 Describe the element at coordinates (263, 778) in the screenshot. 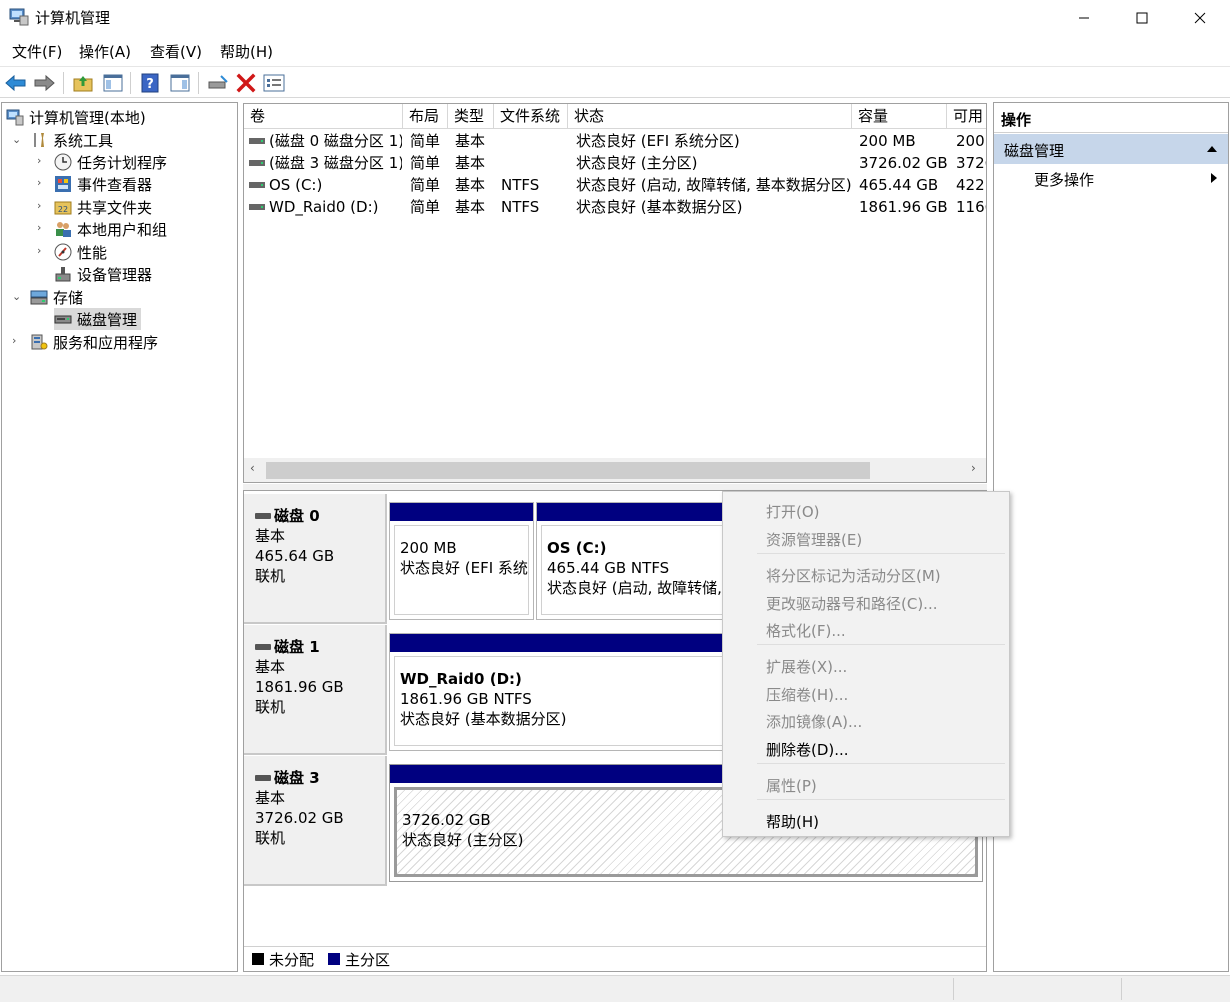

I see `disk-icon` at that location.